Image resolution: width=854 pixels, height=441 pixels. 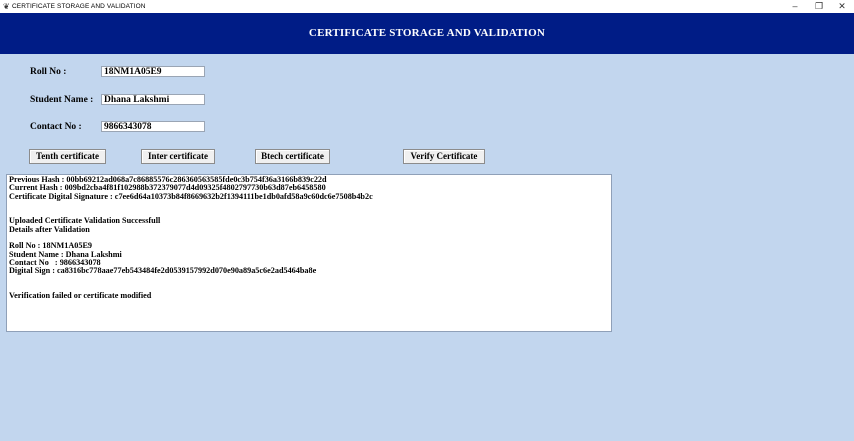 What do you see at coordinates (153, 71) in the screenshot?
I see `roll-no-input` at bounding box center [153, 71].